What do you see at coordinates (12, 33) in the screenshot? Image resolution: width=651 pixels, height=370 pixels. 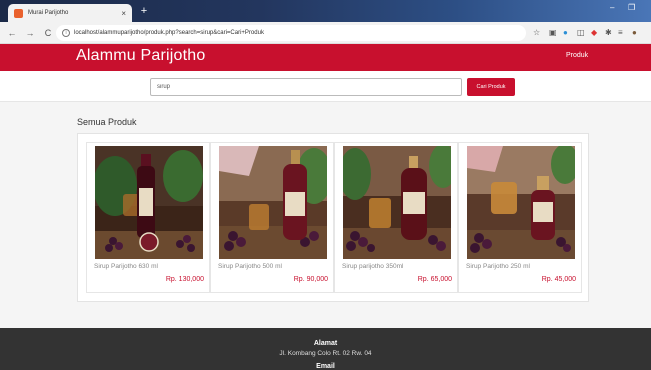 I see `back-icon: ←` at bounding box center [12, 33].